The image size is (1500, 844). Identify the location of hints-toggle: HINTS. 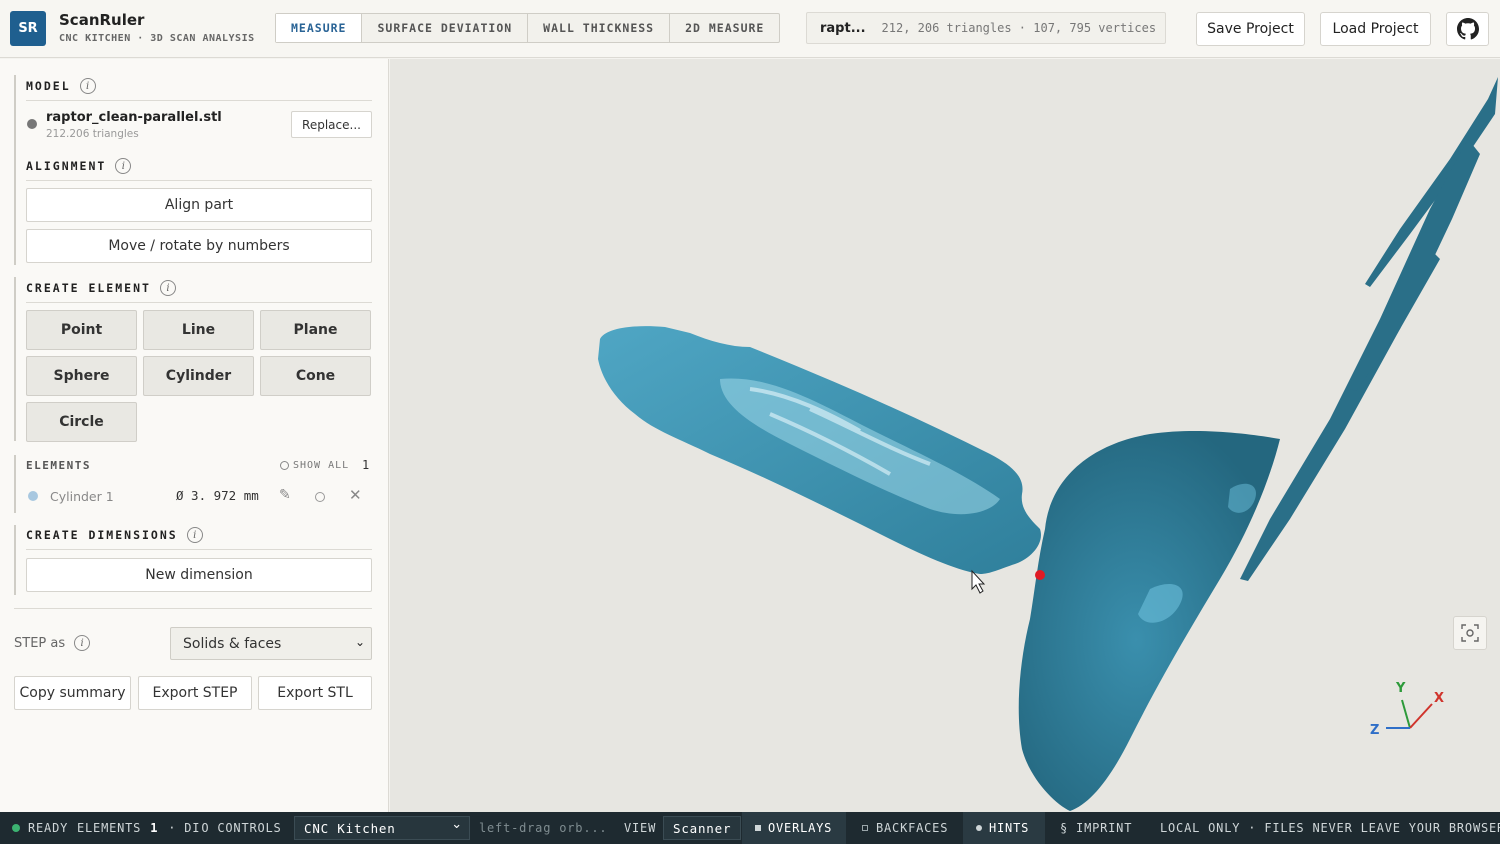
(1004, 828).